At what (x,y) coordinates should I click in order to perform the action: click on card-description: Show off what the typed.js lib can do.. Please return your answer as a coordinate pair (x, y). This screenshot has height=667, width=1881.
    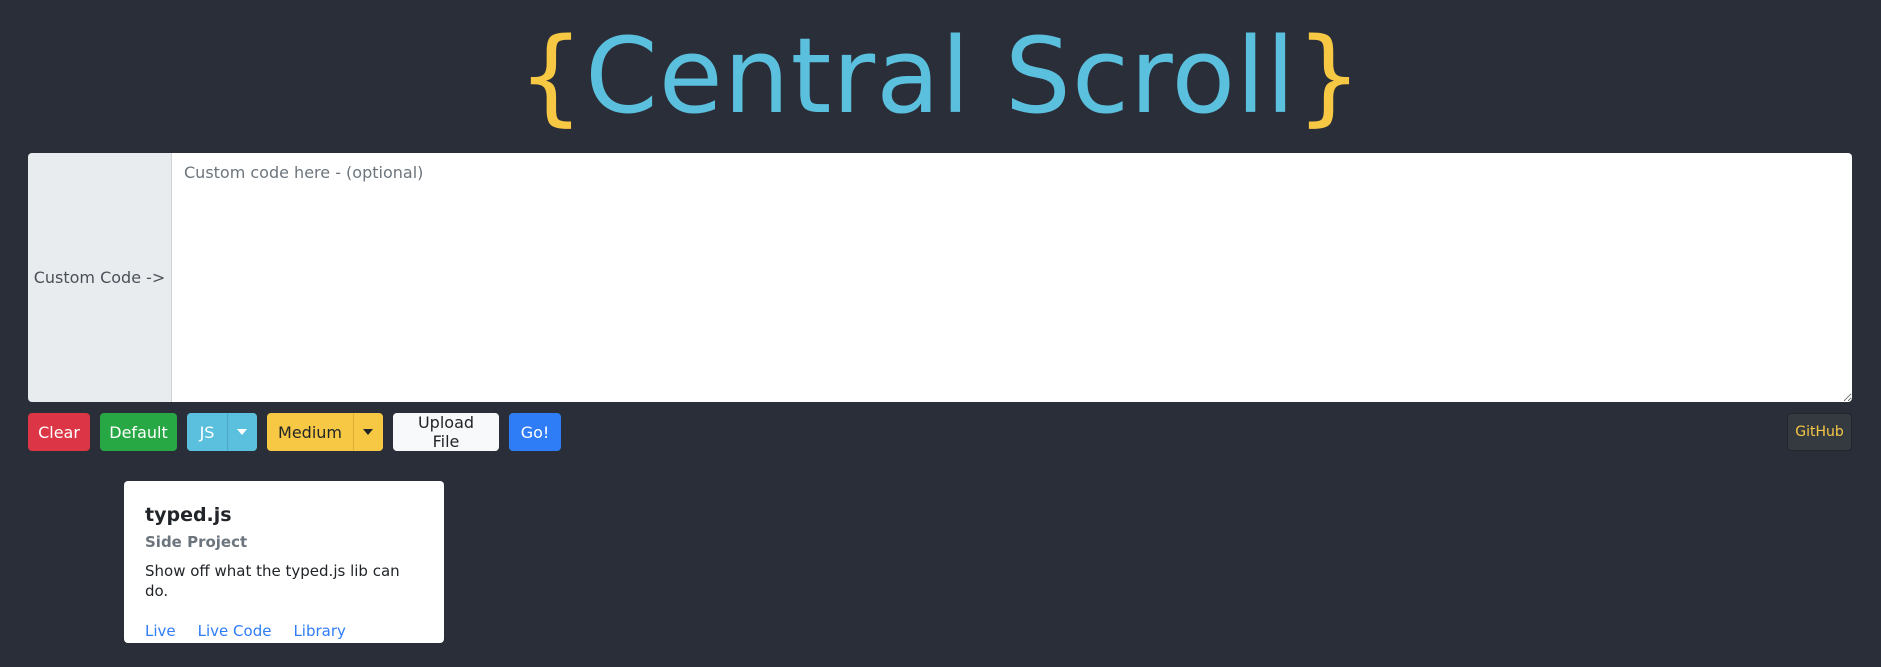
    Looking at the image, I should click on (272, 581).